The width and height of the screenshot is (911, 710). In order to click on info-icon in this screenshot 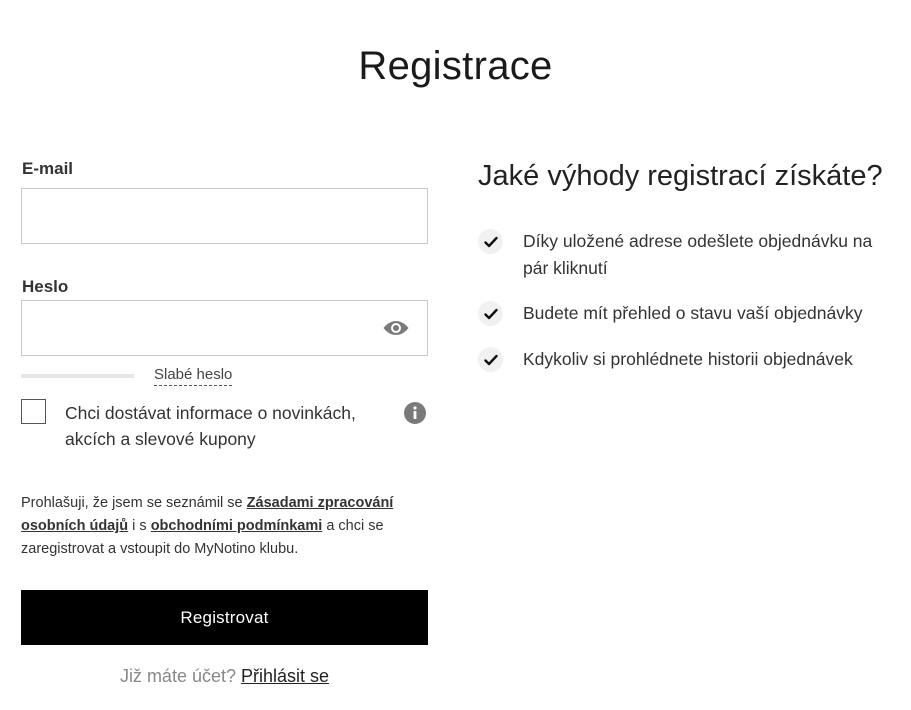, I will do `click(415, 413)`.